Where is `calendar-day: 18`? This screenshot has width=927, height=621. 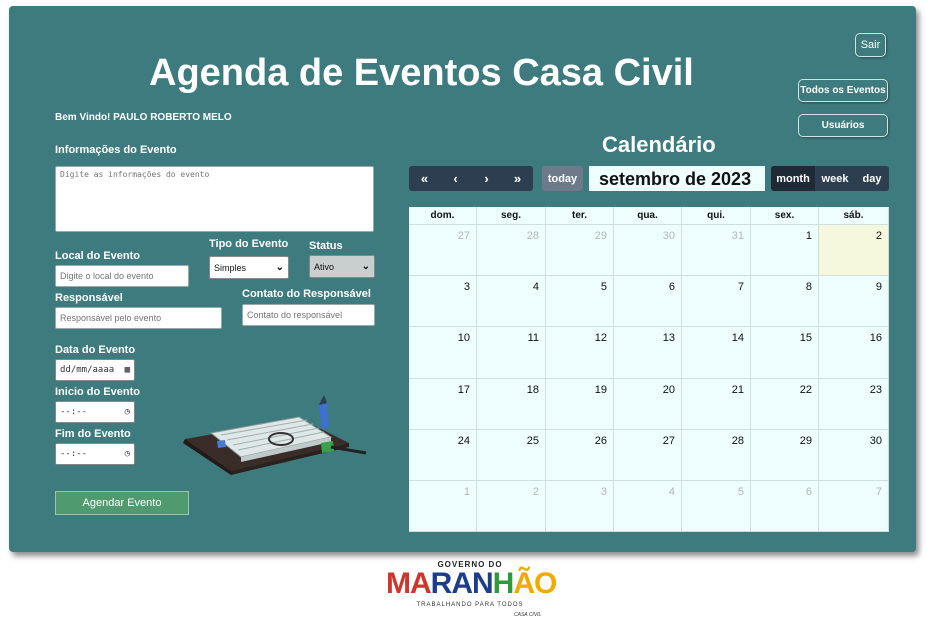
calendar-day: 18 is located at coordinates (511, 403).